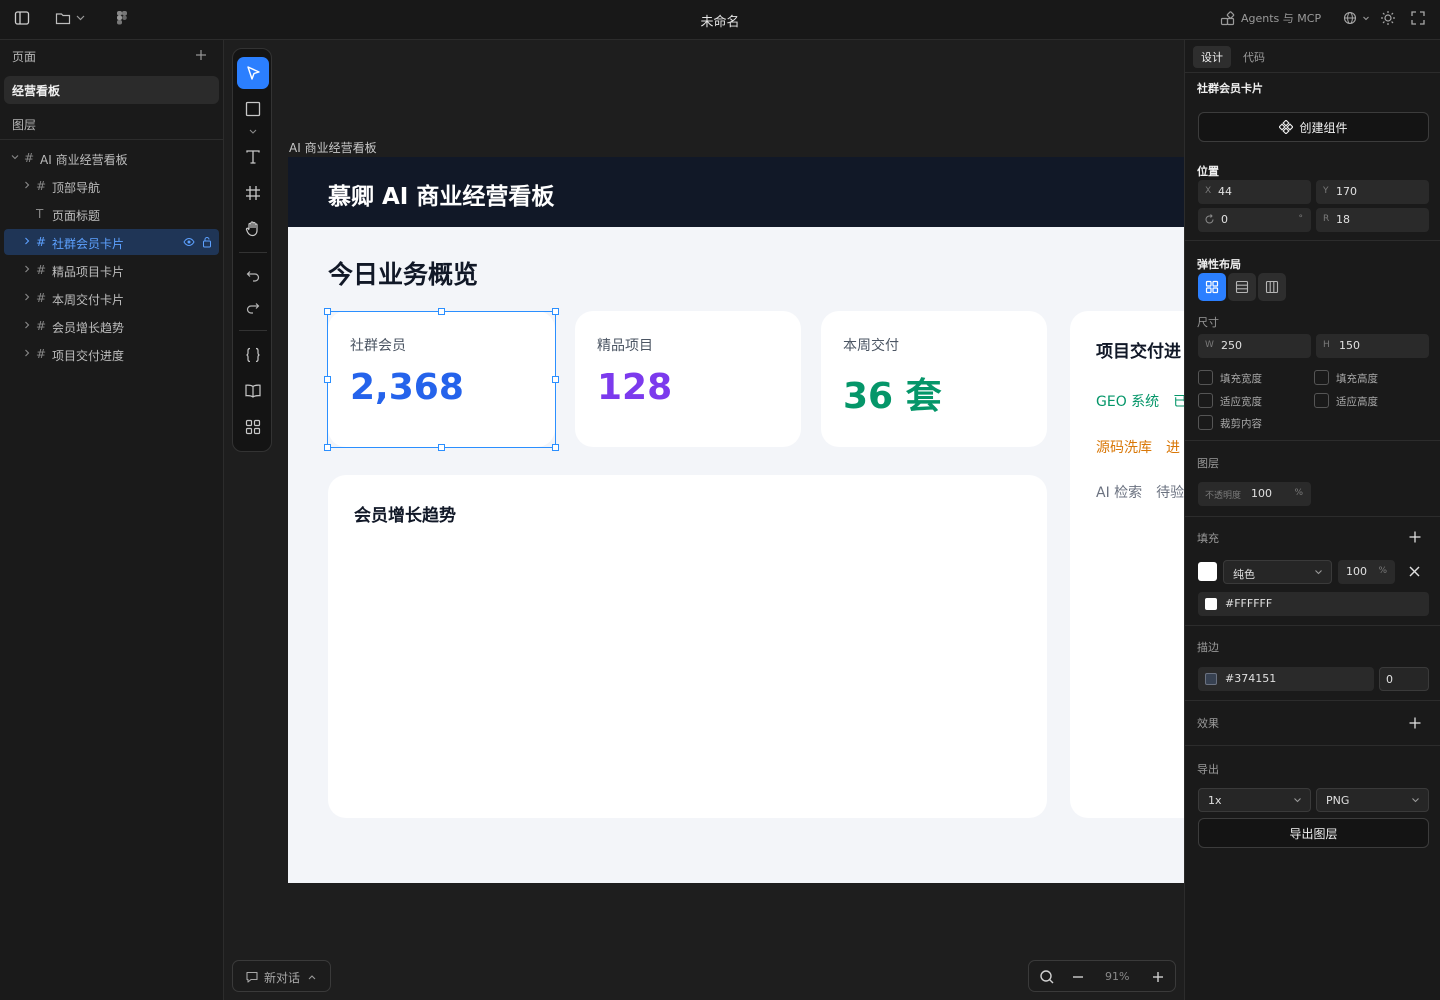 This screenshot has width=1440, height=1000. I want to click on export-format-select: PNG, so click(1372, 800).